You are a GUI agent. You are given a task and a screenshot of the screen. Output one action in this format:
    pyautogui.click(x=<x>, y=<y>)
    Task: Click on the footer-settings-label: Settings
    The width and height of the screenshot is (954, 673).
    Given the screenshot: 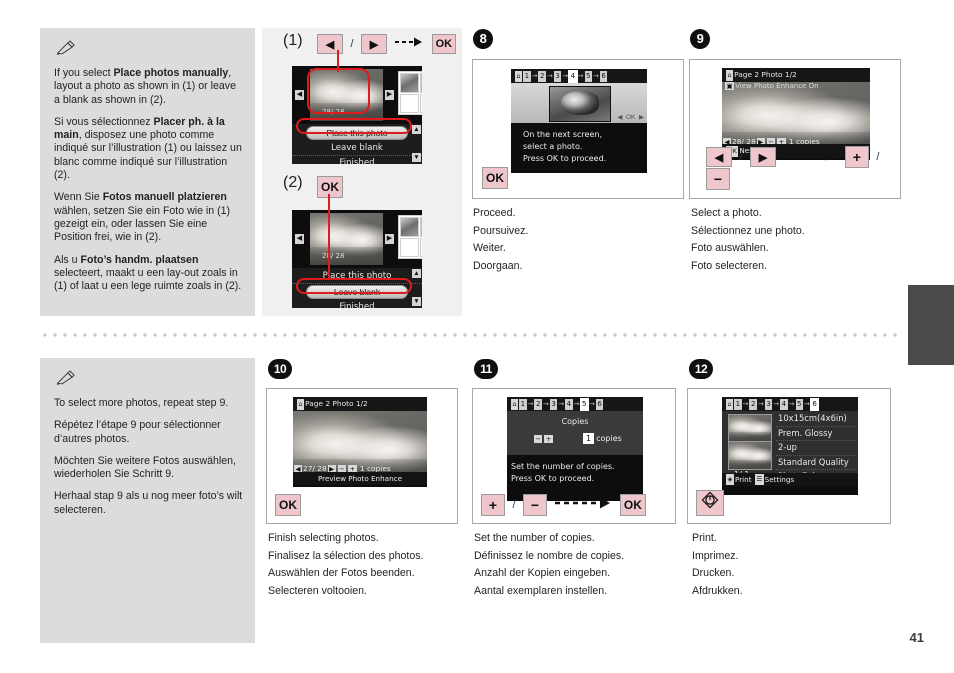 What is the action you would take?
    pyautogui.click(x=779, y=479)
    